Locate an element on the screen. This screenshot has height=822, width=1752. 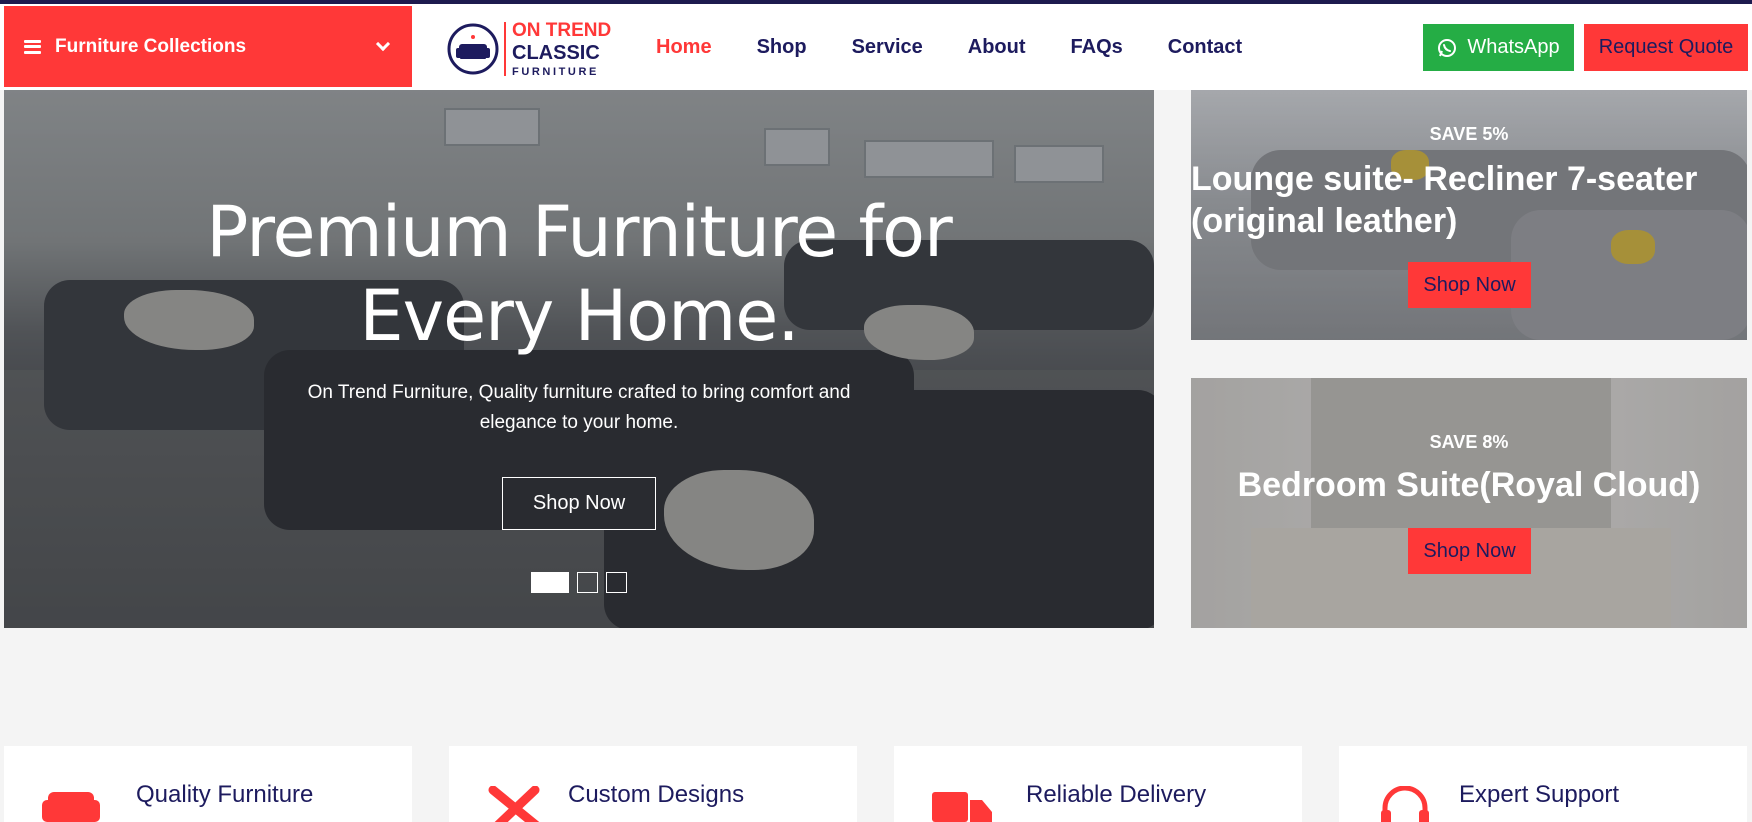
slider-dots is located at coordinates (579, 582).